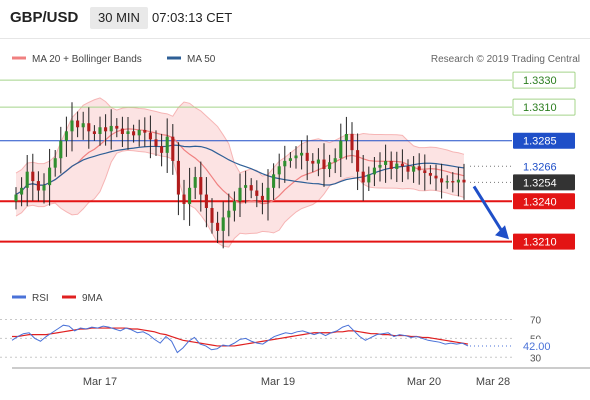  I want to click on x-tick-label: Mar 20, so click(424, 382).